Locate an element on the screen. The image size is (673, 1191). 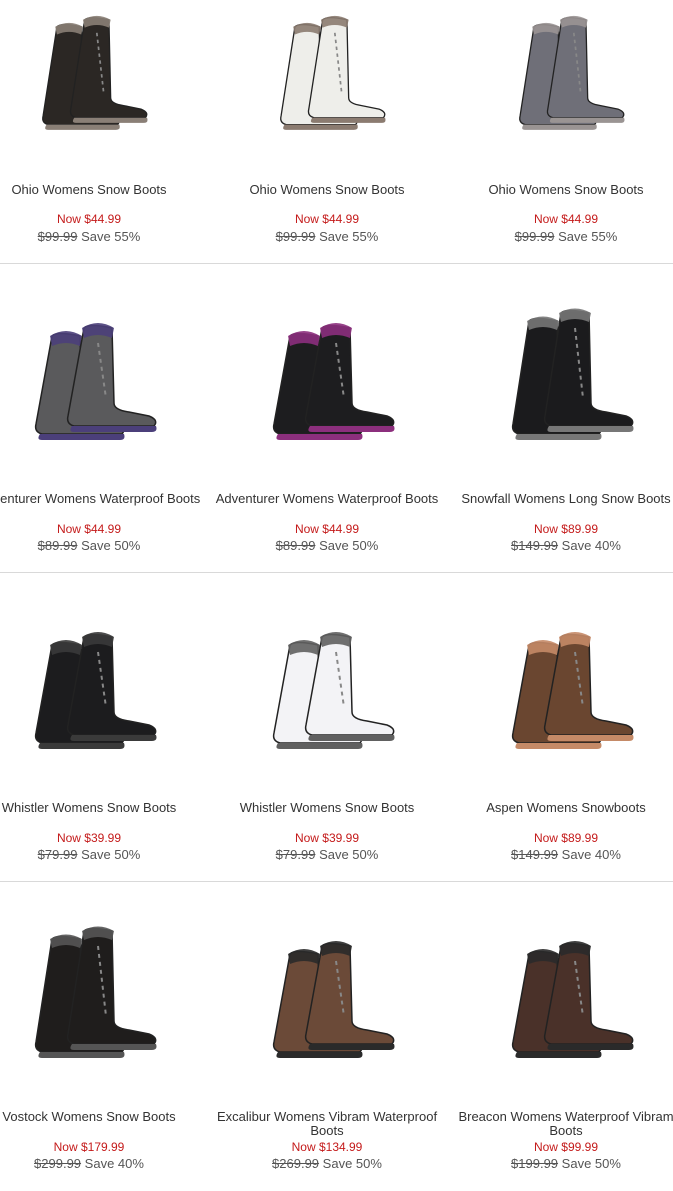
original-price: $299.99 is located at coordinates (58, 1163).